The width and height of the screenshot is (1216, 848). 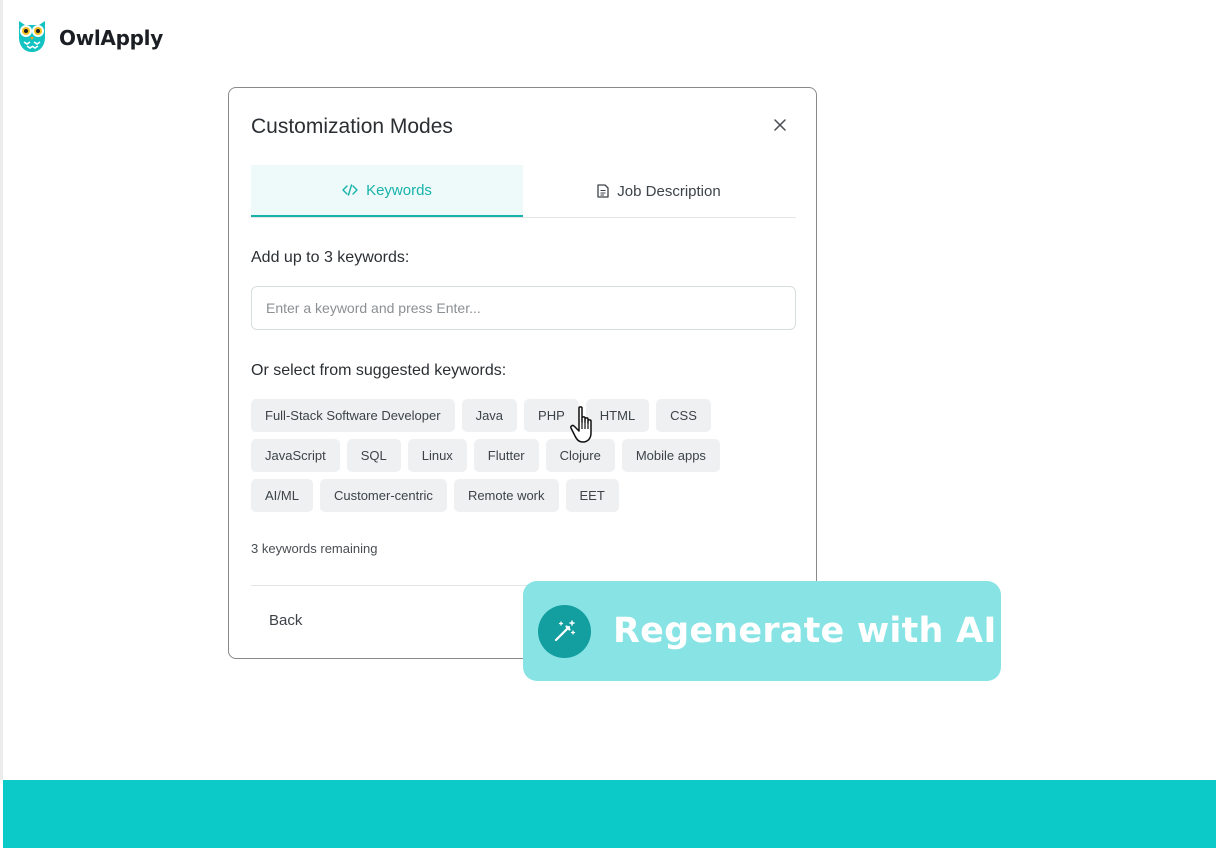 I want to click on close-button, so click(x=780, y=127).